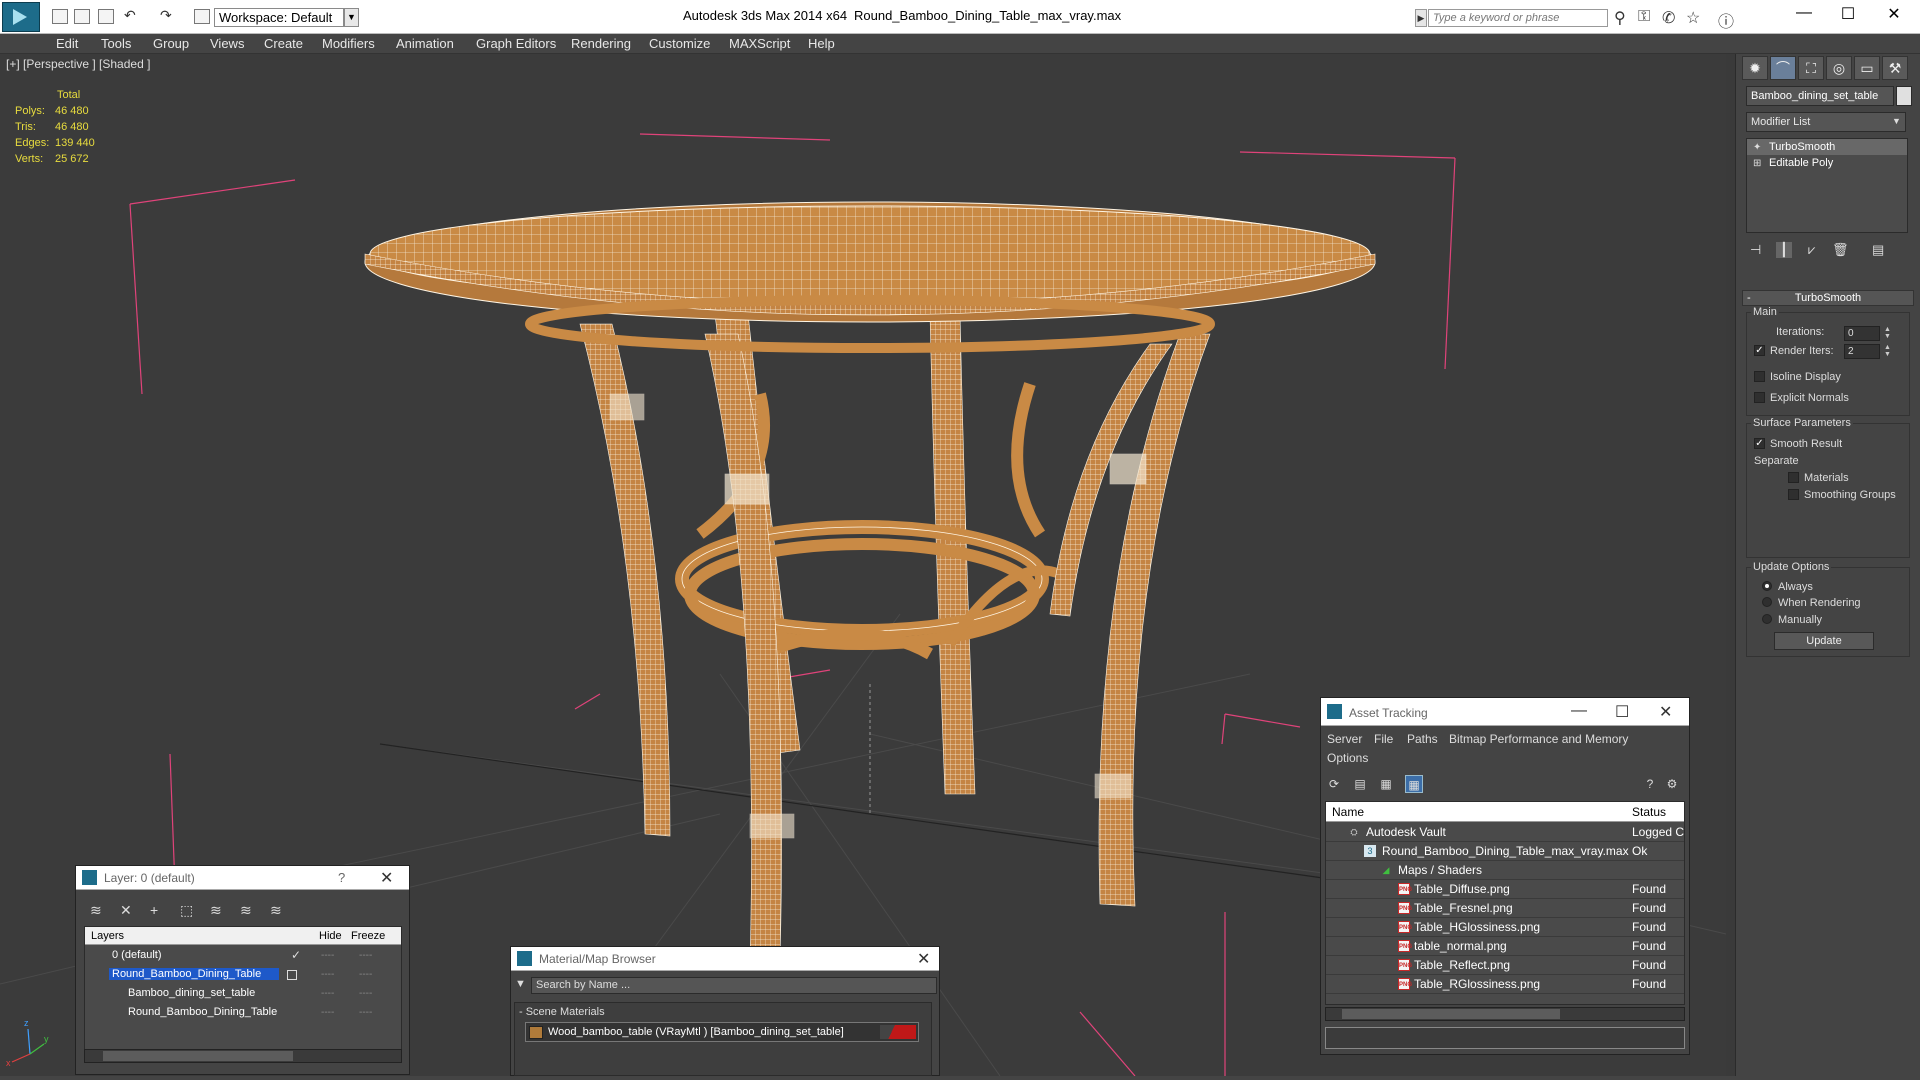 The image size is (1920, 1080). What do you see at coordinates (601, 43) in the screenshot?
I see `menu-rendering: Rendering` at bounding box center [601, 43].